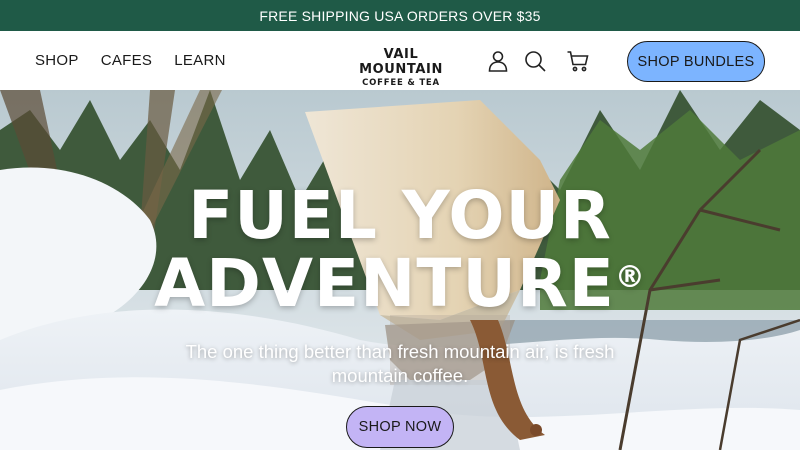 Image resolution: width=800 pixels, height=450 pixels. I want to click on brand-logo: VAIL MOUNTAIN COFFEE & TEA, so click(401, 67).